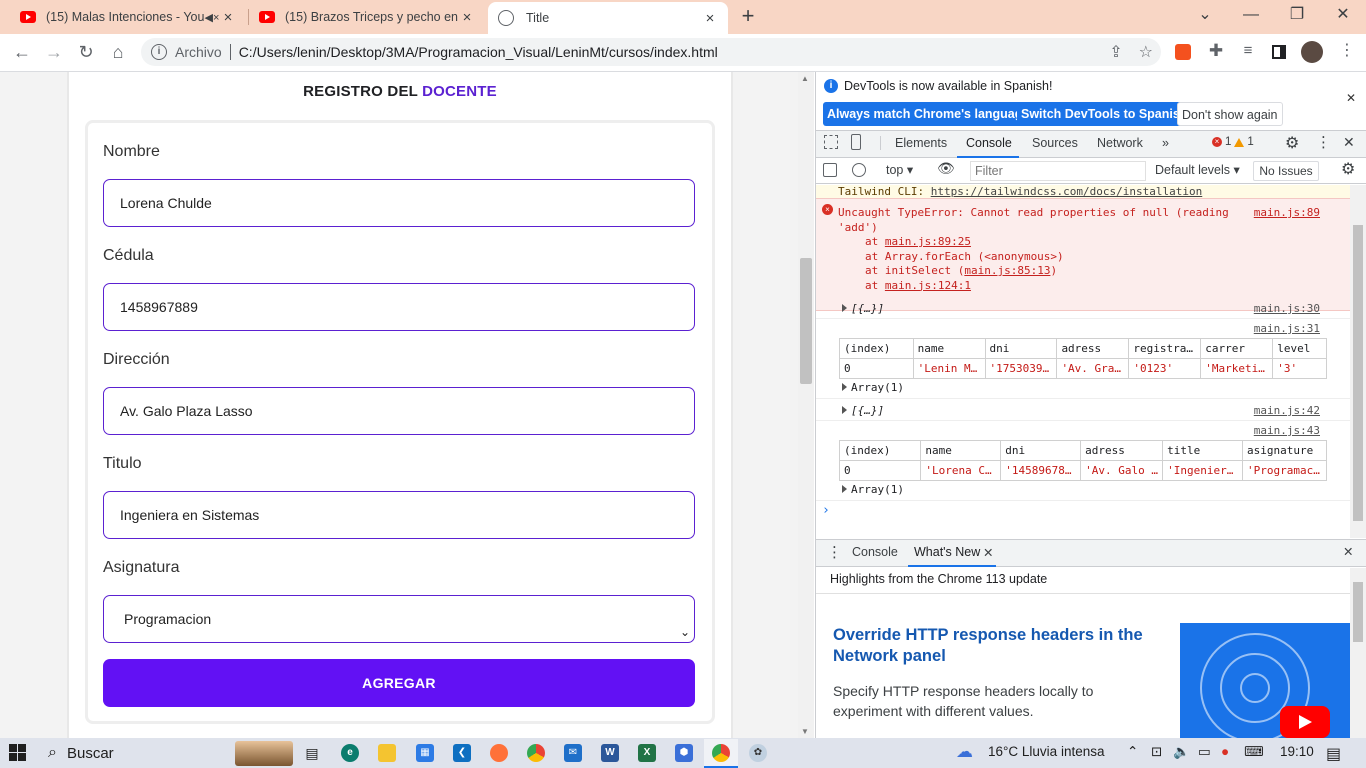 The width and height of the screenshot is (1366, 768). Describe the element at coordinates (399, 307) in the screenshot. I see `cedula-input: 1458967889` at that location.